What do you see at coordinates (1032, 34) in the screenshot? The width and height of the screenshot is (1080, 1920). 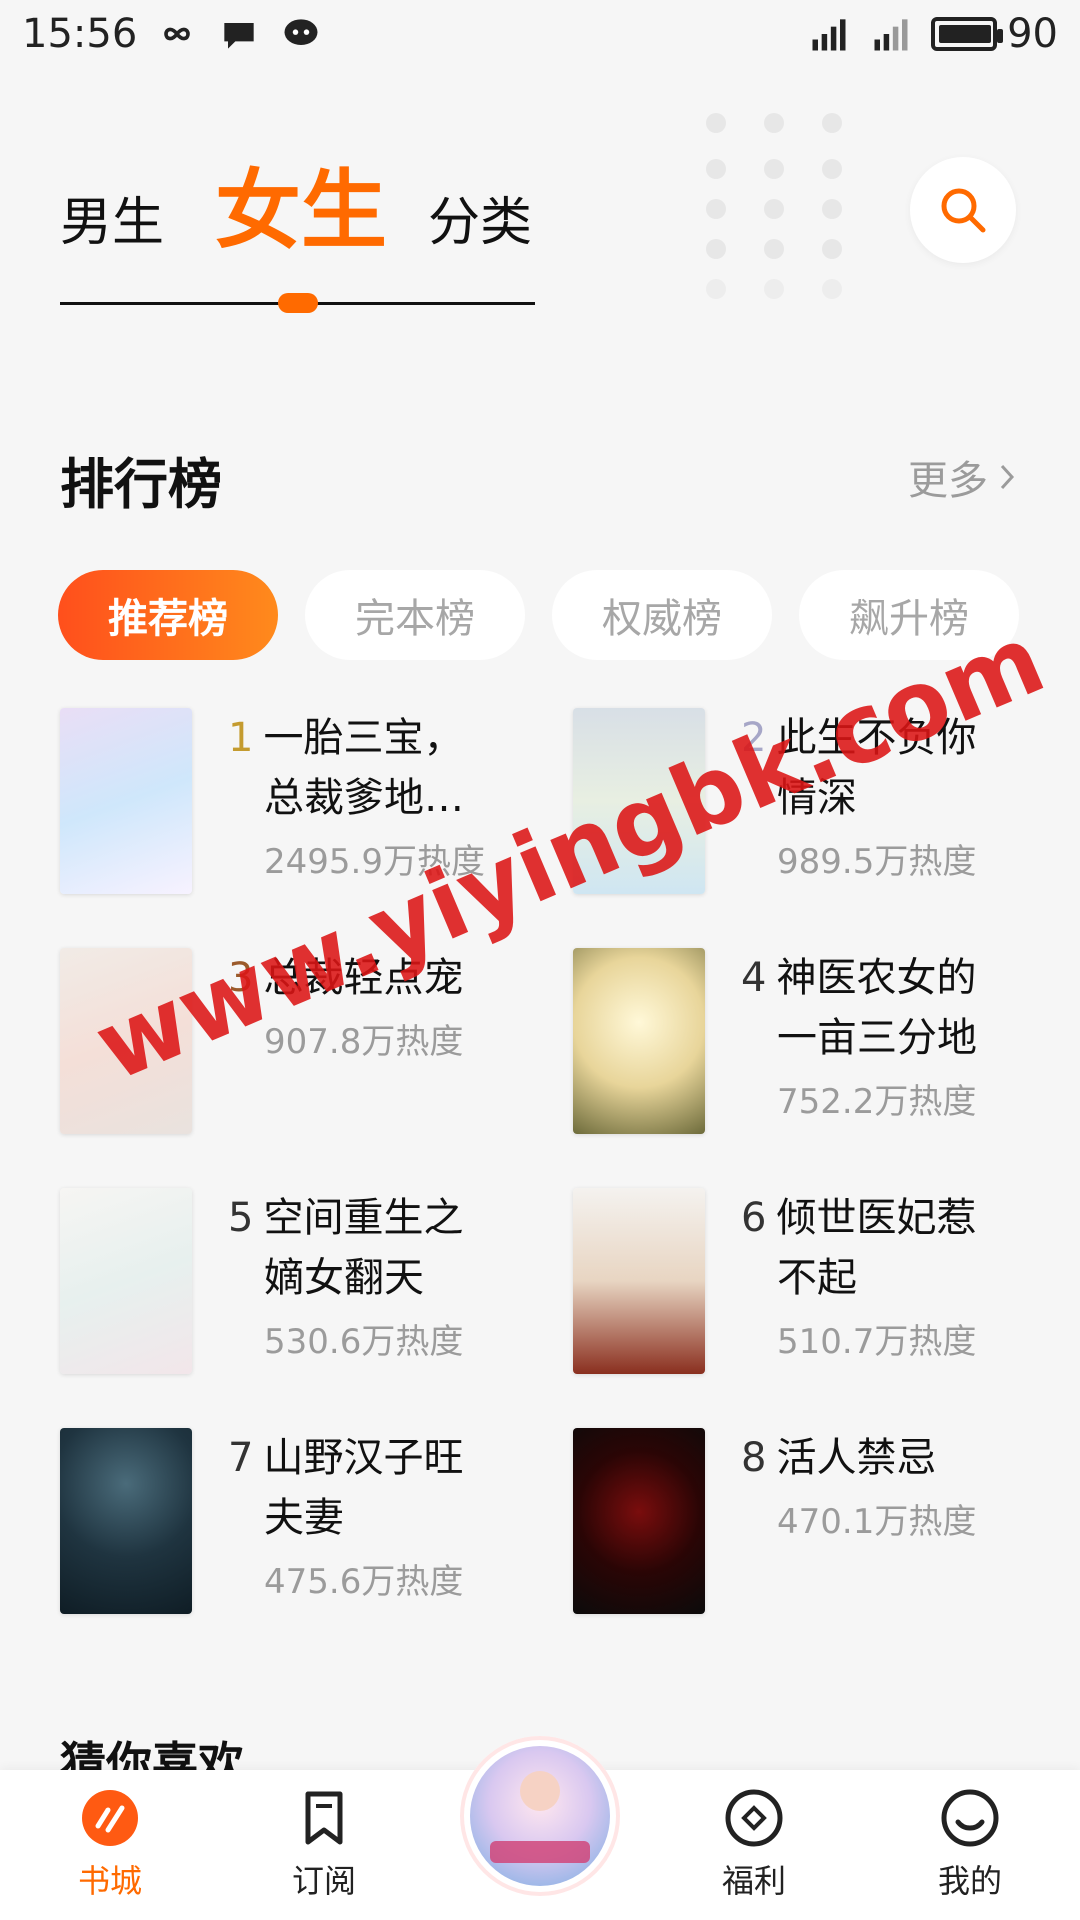 I see `battery-percent: 90` at bounding box center [1032, 34].